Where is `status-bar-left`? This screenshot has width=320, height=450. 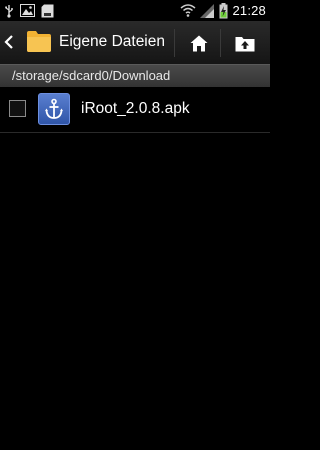
status-bar-left is located at coordinates (29, 10).